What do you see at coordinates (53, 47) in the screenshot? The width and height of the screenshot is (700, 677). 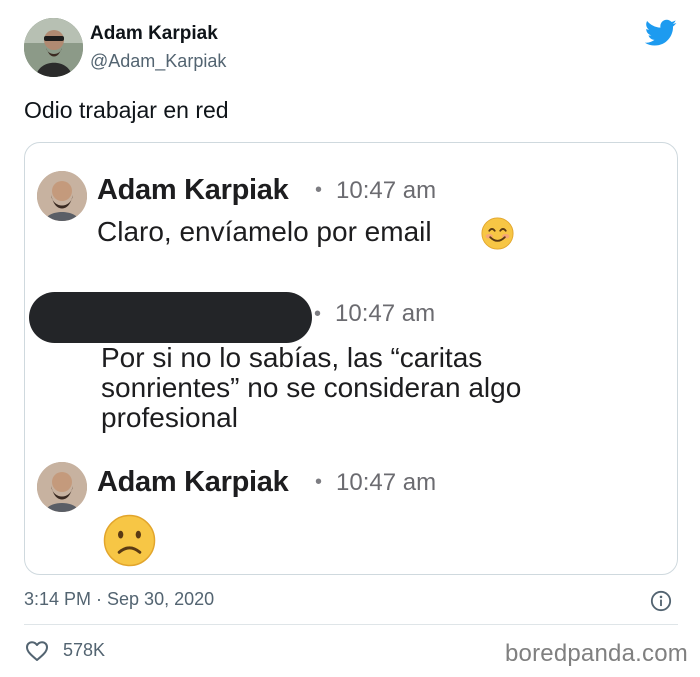 I see `author-avatar` at bounding box center [53, 47].